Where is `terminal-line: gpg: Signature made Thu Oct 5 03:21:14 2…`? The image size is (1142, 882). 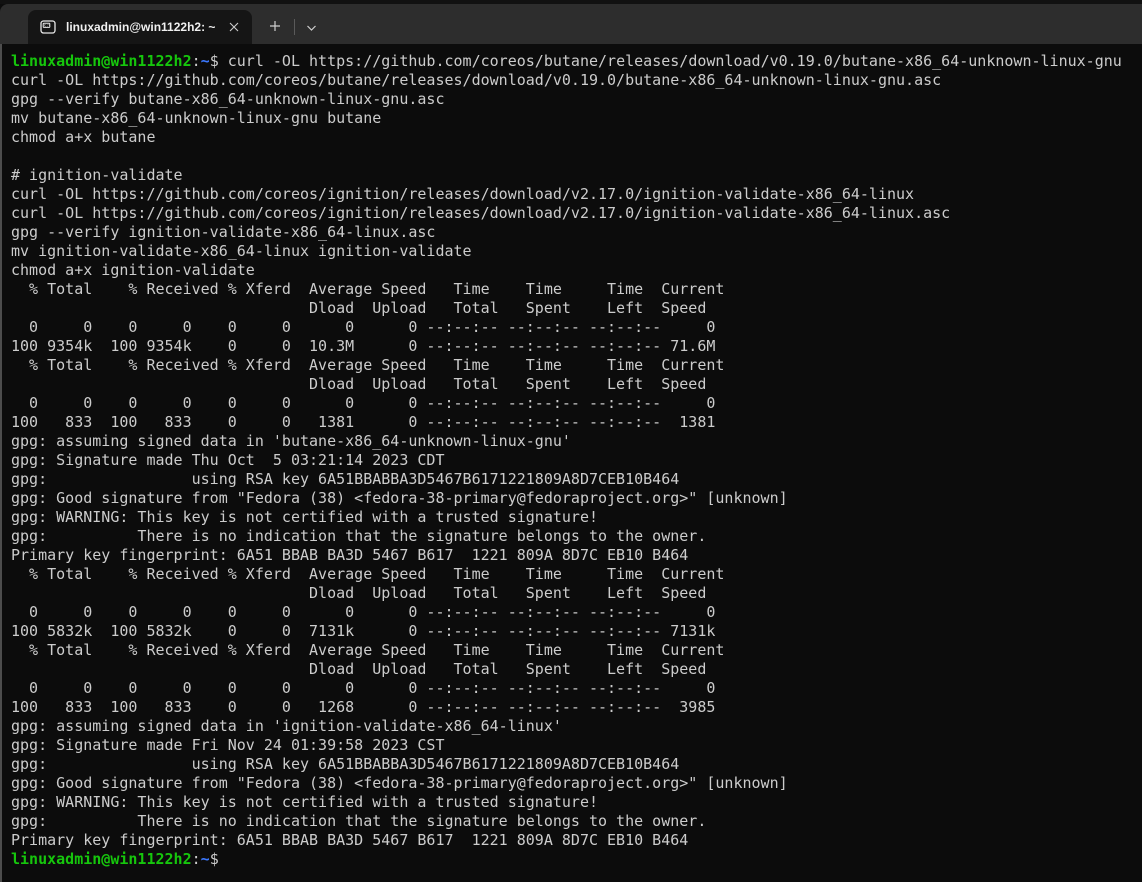 terminal-line: gpg: Signature made Thu Oct 5 03:21:14 2… is located at coordinates (228, 460).